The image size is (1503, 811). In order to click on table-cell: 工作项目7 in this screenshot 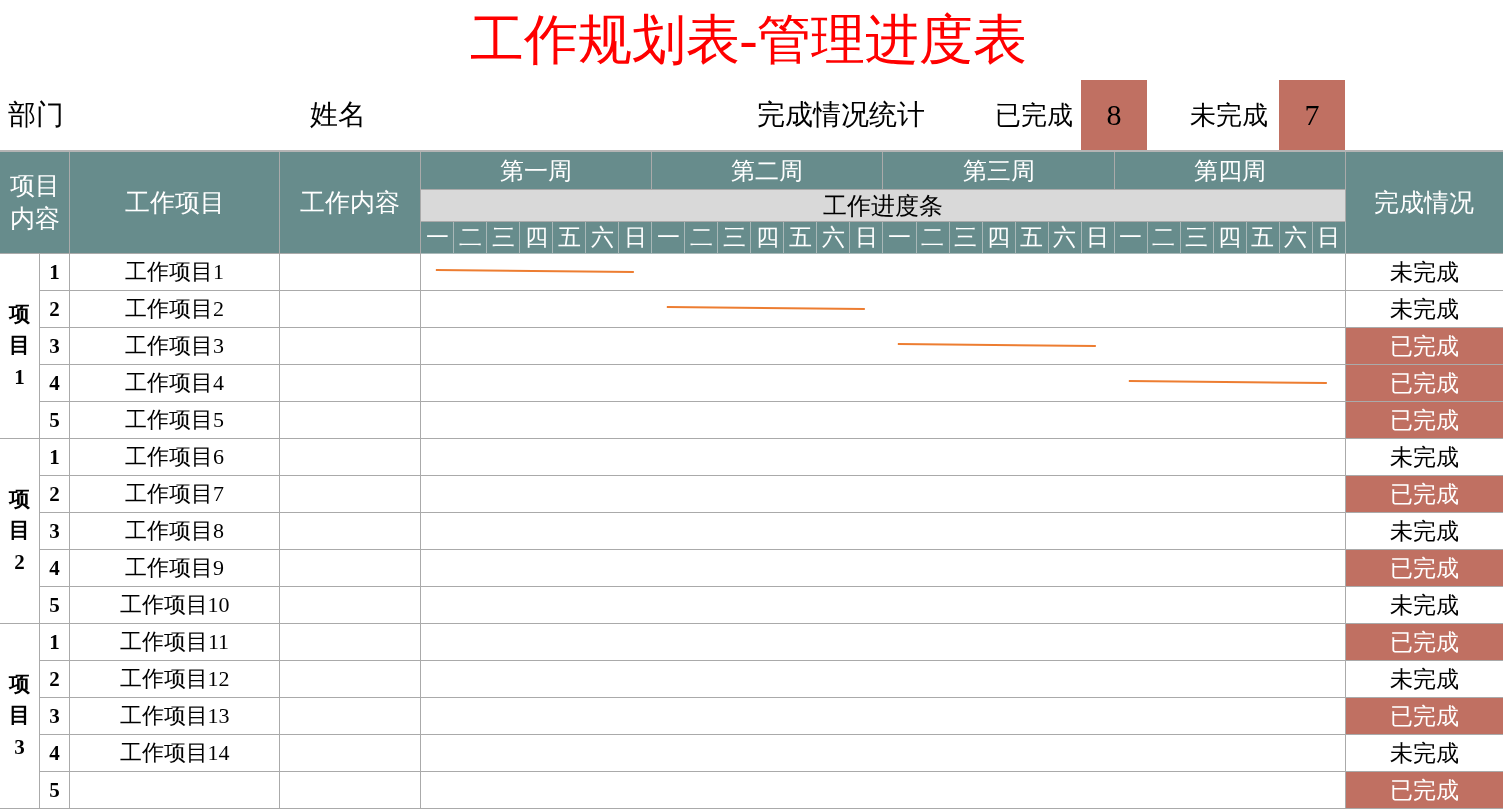, I will do `click(175, 494)`.